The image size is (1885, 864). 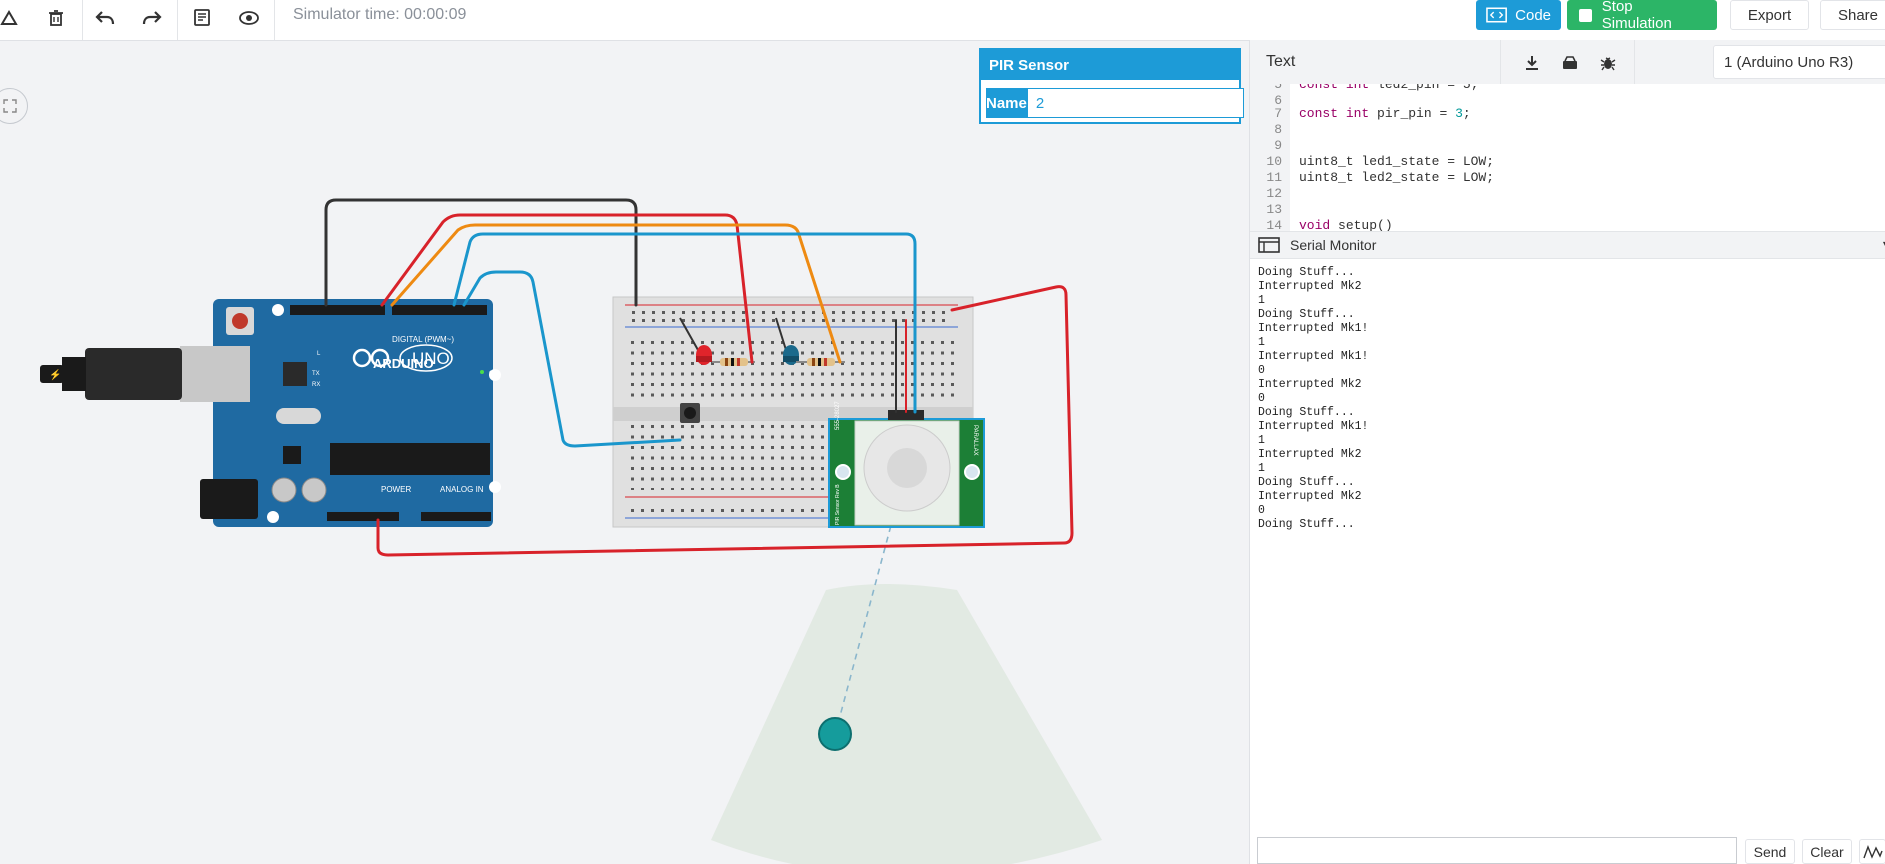 What do you see at coordinates (690, 413) in the screenshot?
I see `push-button` at bounding box center [690, 413].